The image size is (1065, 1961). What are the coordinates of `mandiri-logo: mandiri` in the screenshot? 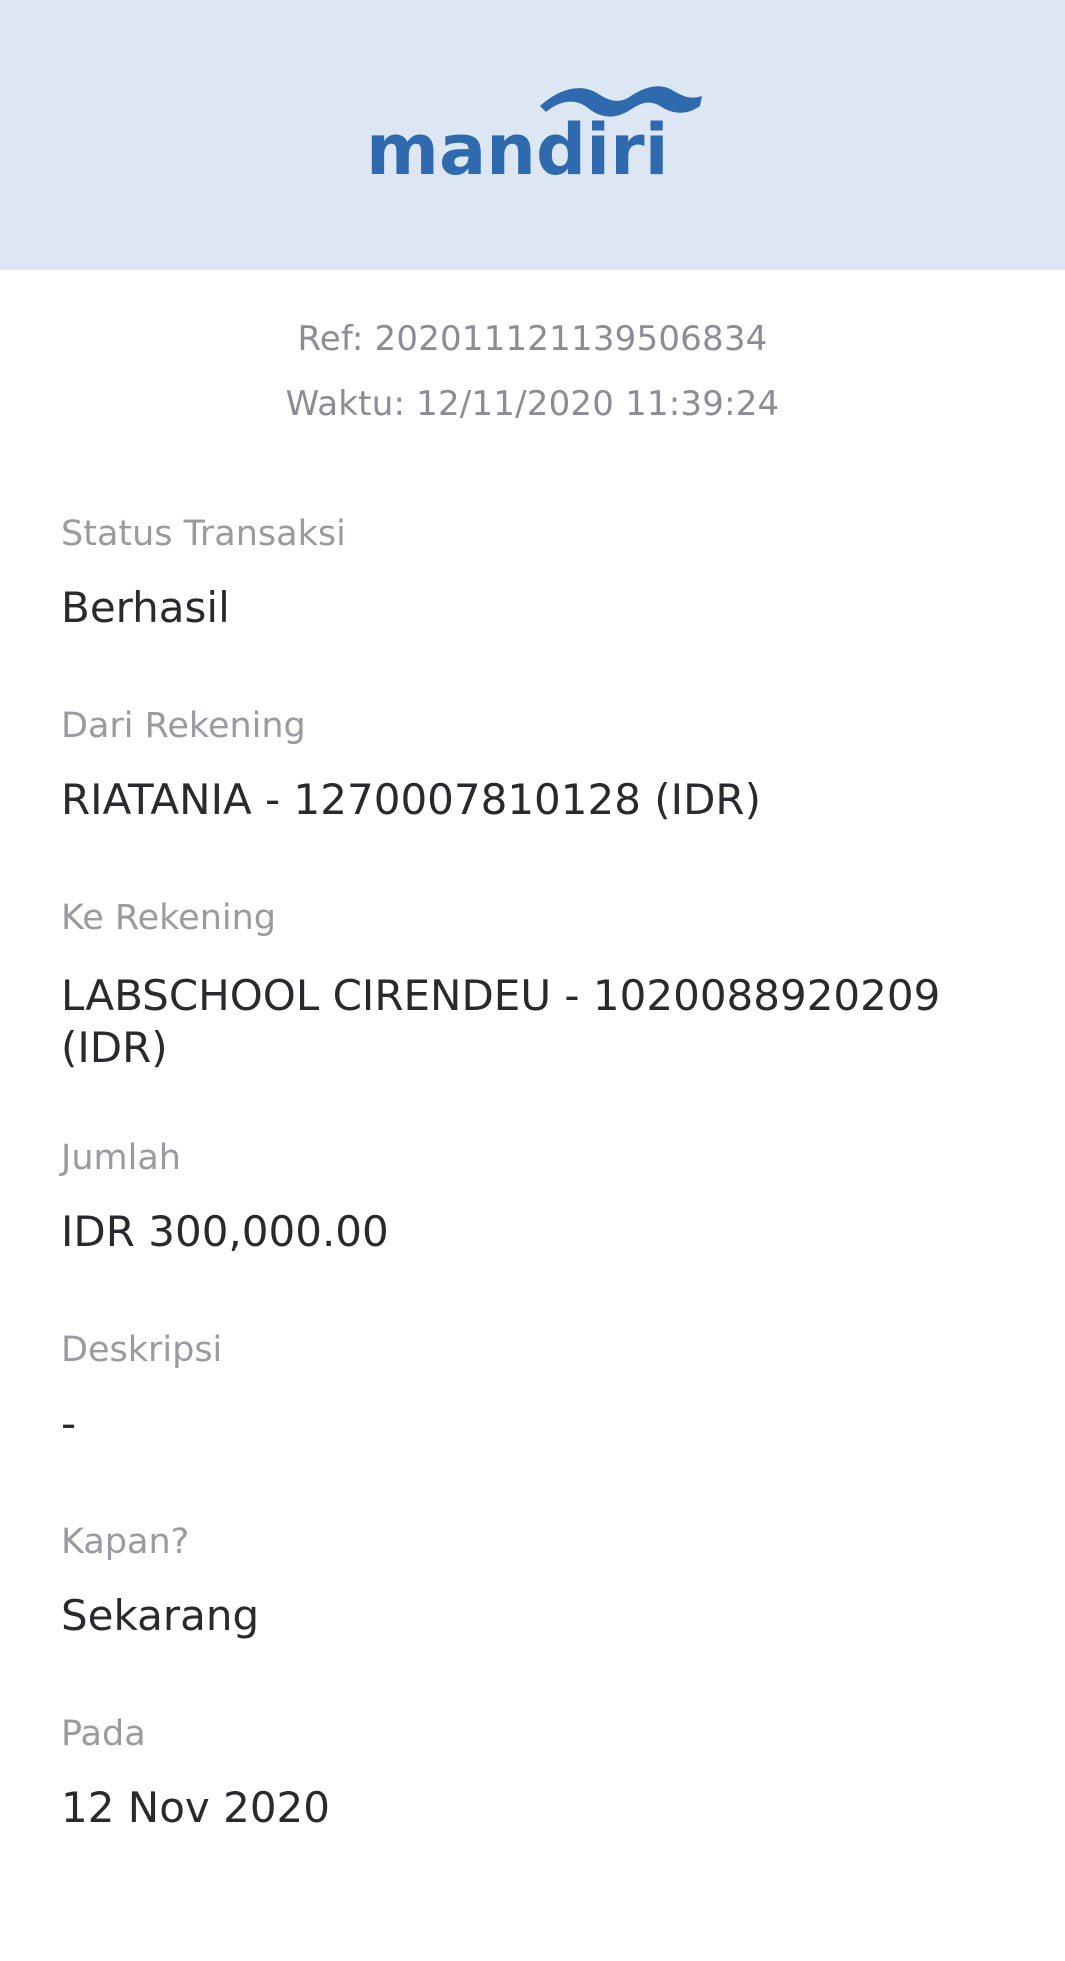 It's located at (532, 133).